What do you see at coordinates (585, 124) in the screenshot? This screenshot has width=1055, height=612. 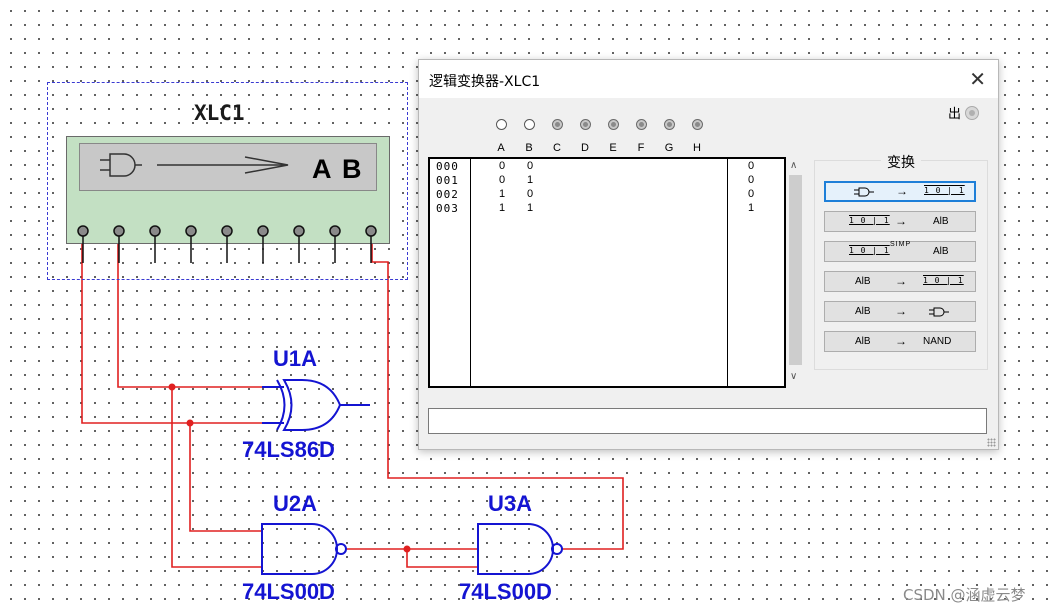 I see `input-d-radio` at bounding box center [585, 124].